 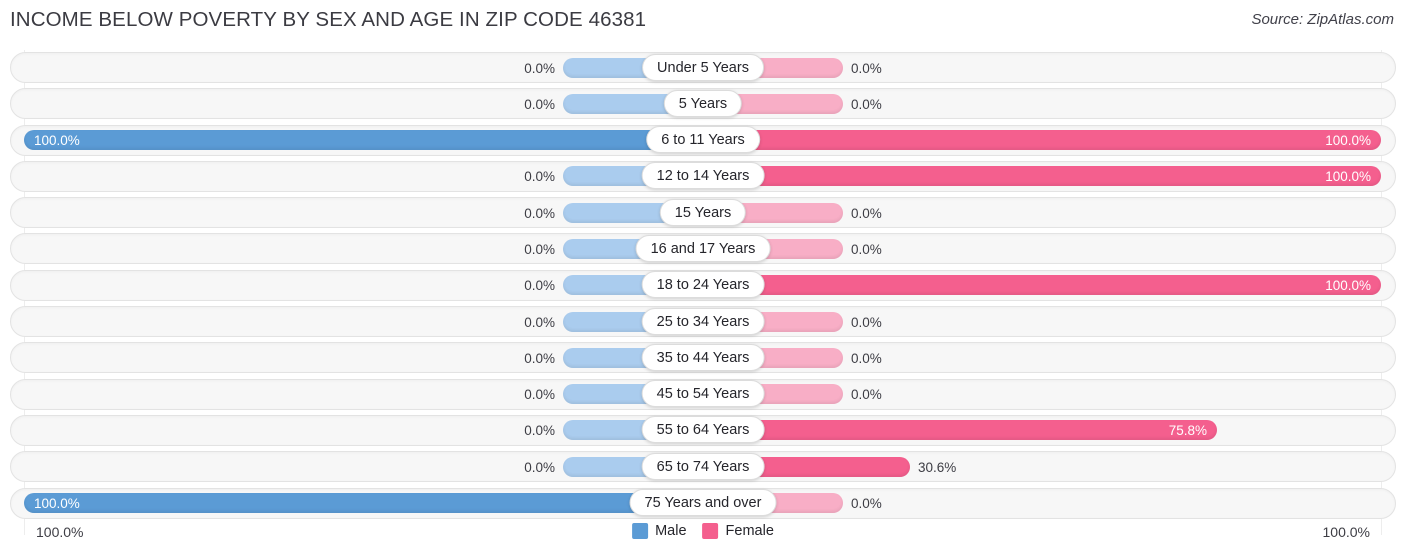 I want to click on legend-label: Female, so click(x=749, y=531).